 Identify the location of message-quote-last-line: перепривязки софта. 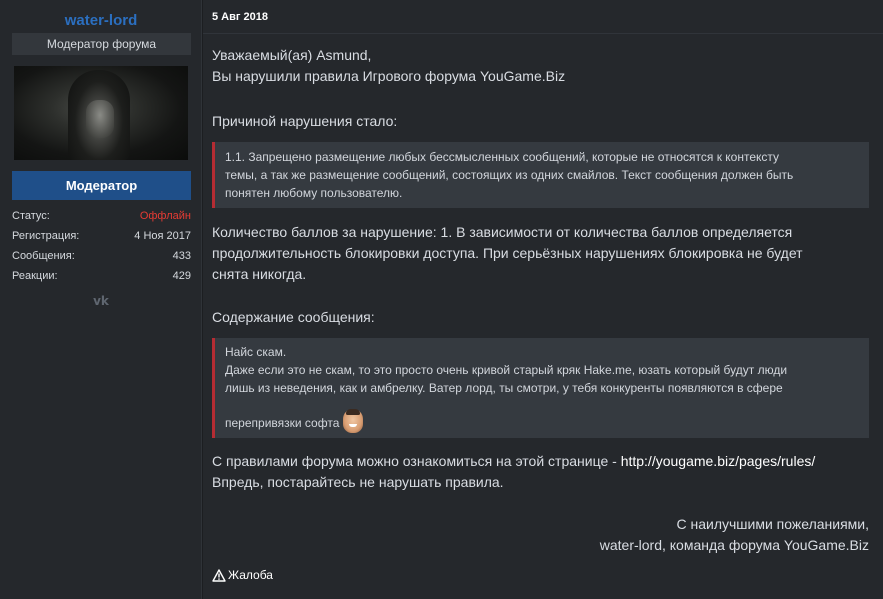
(542, 421).